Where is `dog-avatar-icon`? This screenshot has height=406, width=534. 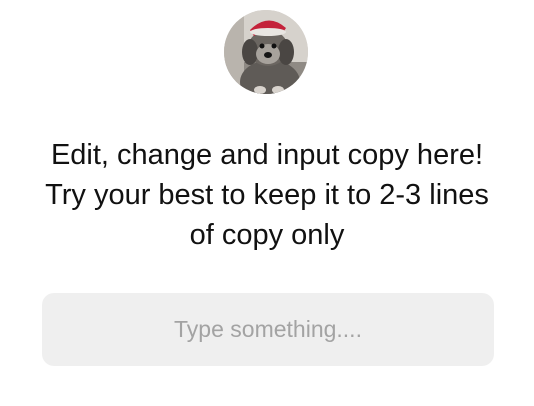 dog-avatar-icon is located at coordinates (266, 52).